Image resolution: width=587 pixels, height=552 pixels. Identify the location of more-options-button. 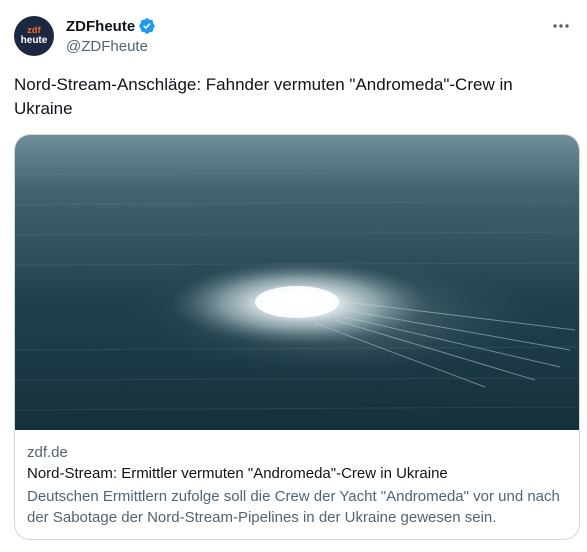
(561, 26).